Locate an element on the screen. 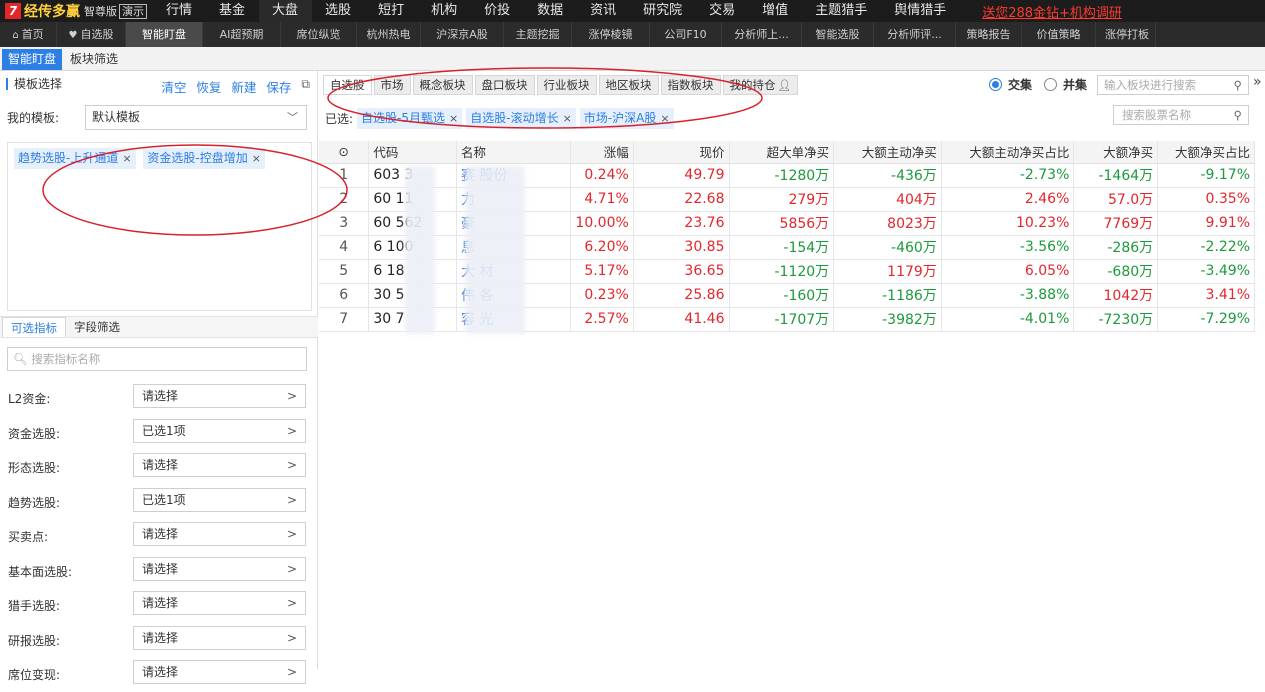  function-tab: 智能盯盘 is located at coordinates (32, 59).